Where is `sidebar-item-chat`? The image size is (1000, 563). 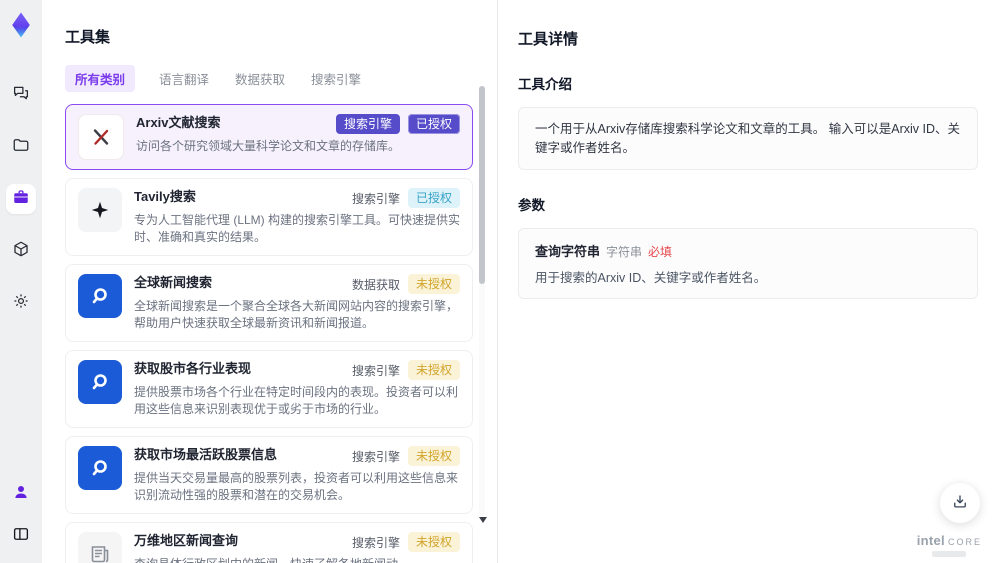 sidebar-item-chat is located at coordinates (21, 95).